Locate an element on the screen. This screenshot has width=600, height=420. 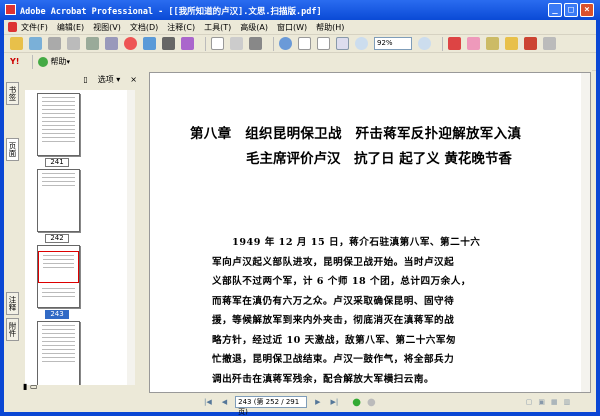
acrobat-icon is located at coordinates (10, 9).